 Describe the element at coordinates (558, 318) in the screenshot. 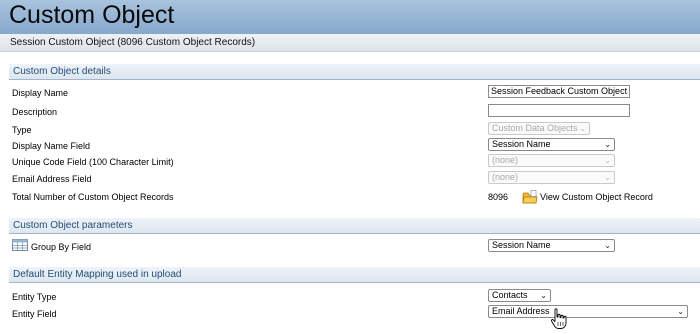

I see `hand-pointer-icon` at that location.